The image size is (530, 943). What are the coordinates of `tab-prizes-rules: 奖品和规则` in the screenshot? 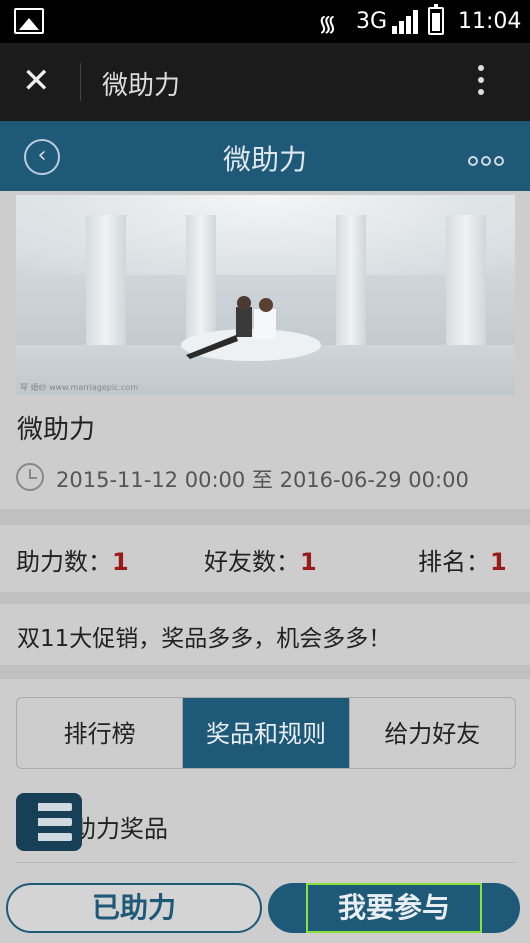 It's located at (266, 733).